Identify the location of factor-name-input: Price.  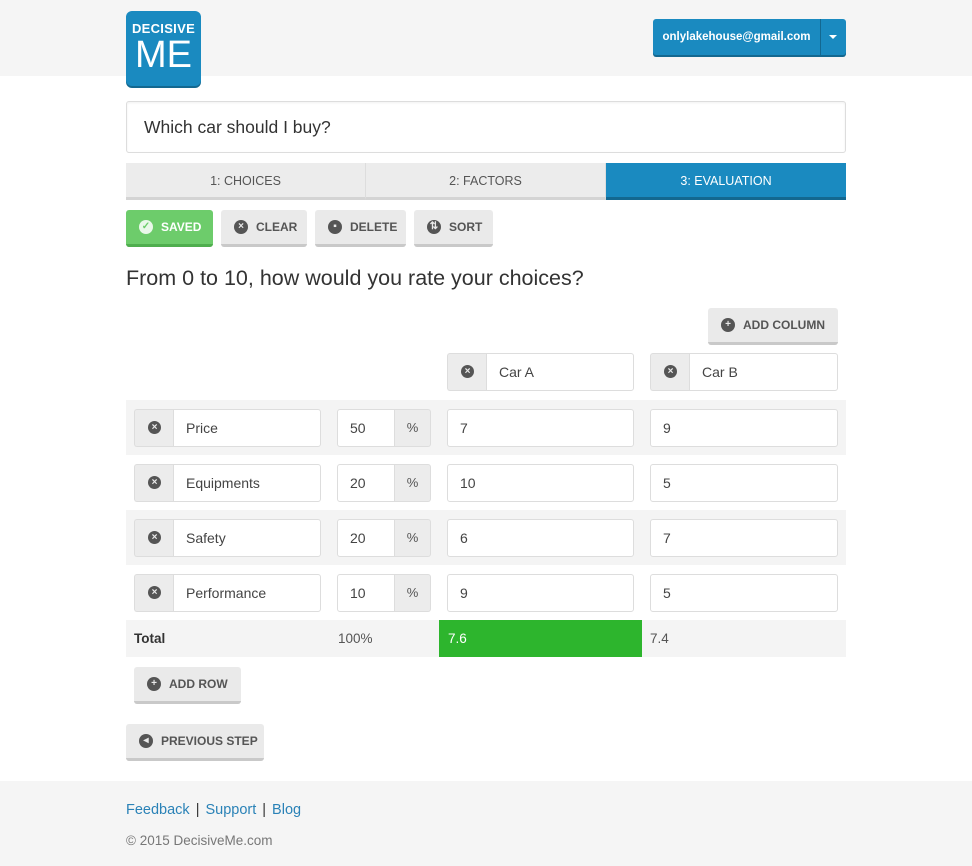
(247, 428).